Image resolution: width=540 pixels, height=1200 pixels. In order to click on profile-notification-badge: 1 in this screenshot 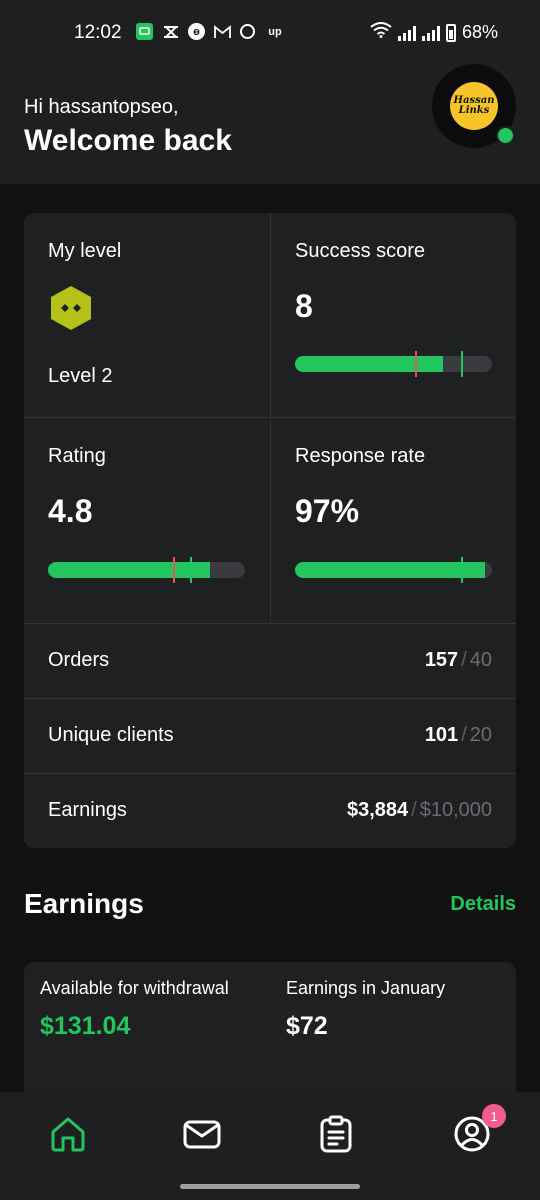, I will do `click(494, 1116)`.